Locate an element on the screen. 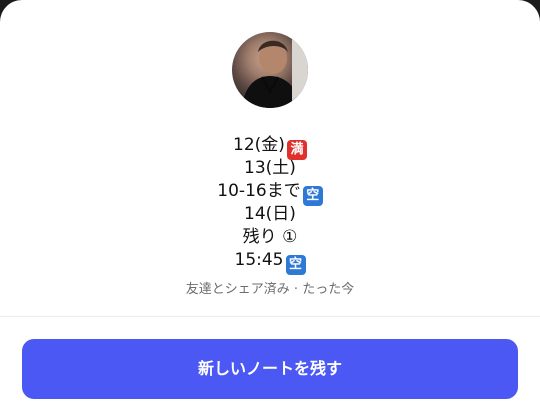  note-line: 12(金) 満 is located at coordinates (270, 147).